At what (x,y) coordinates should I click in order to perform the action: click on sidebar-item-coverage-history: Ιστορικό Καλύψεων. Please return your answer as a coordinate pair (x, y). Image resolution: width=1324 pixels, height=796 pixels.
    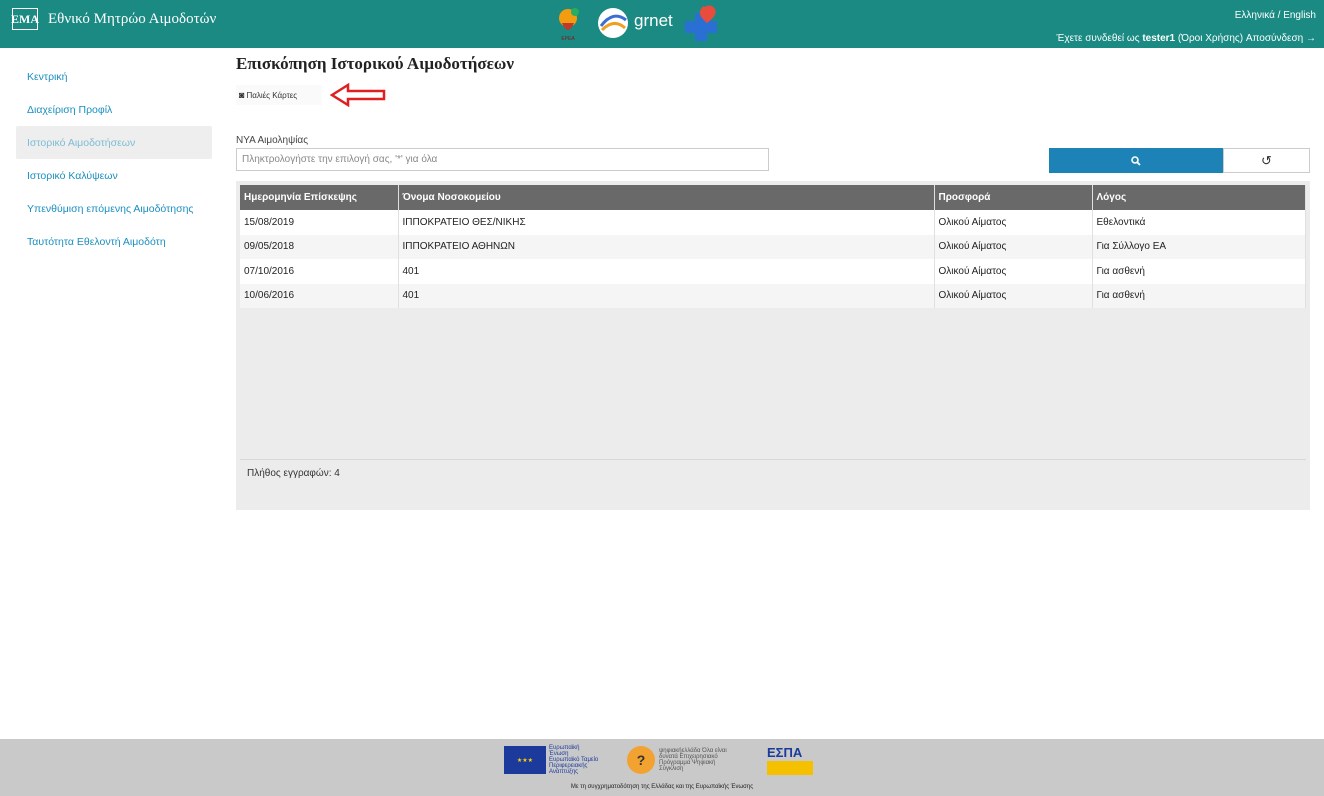
    Looking at the image, I should click on (114, 175).